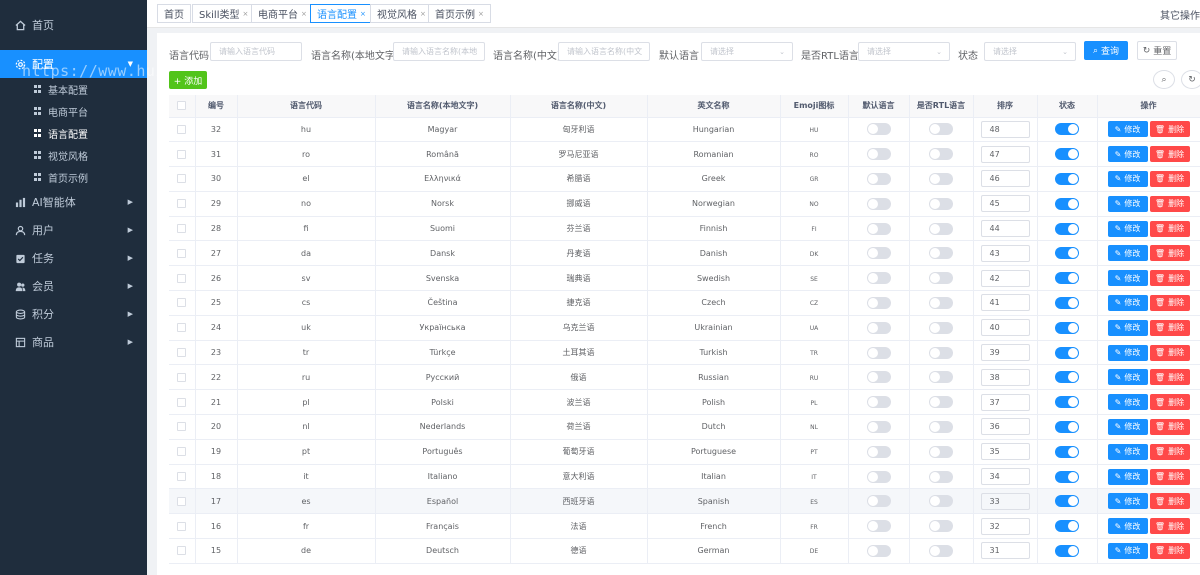  Describe the element at coordinates (1005, 154) in the screenshot. I see `sort-input: 47` at that location.